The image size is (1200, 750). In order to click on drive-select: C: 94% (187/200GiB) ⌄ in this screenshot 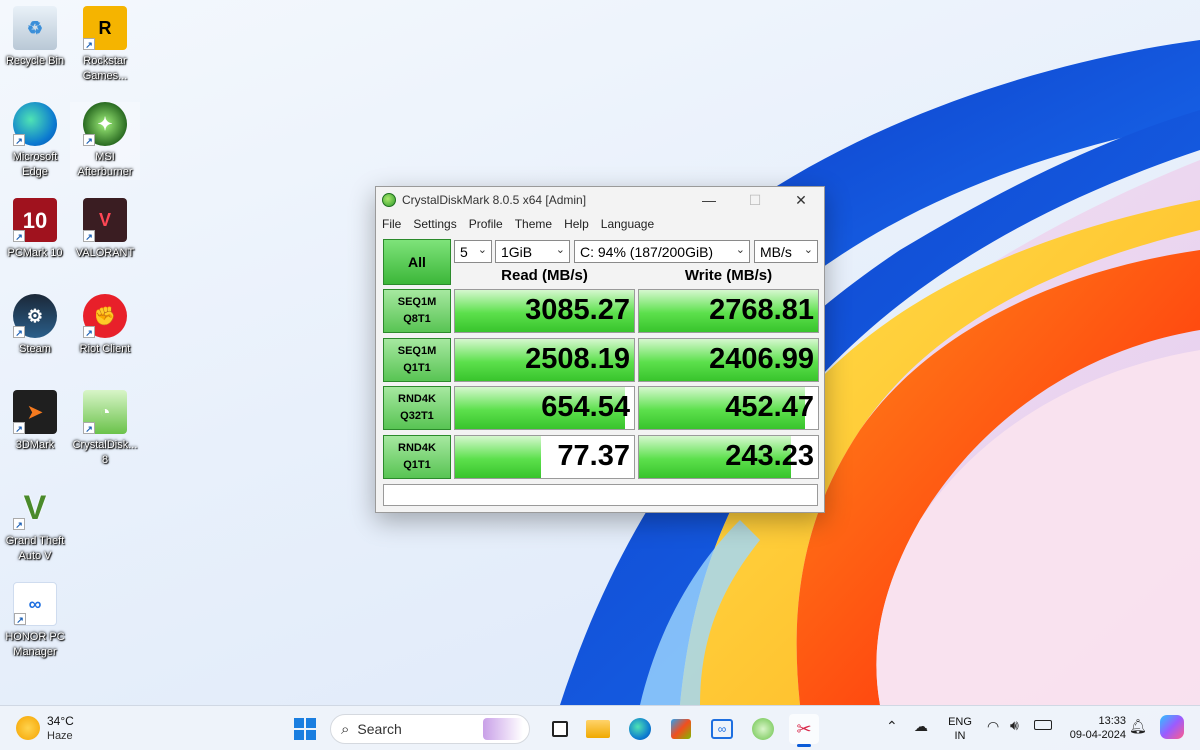, I will do `click(662, 251)`.